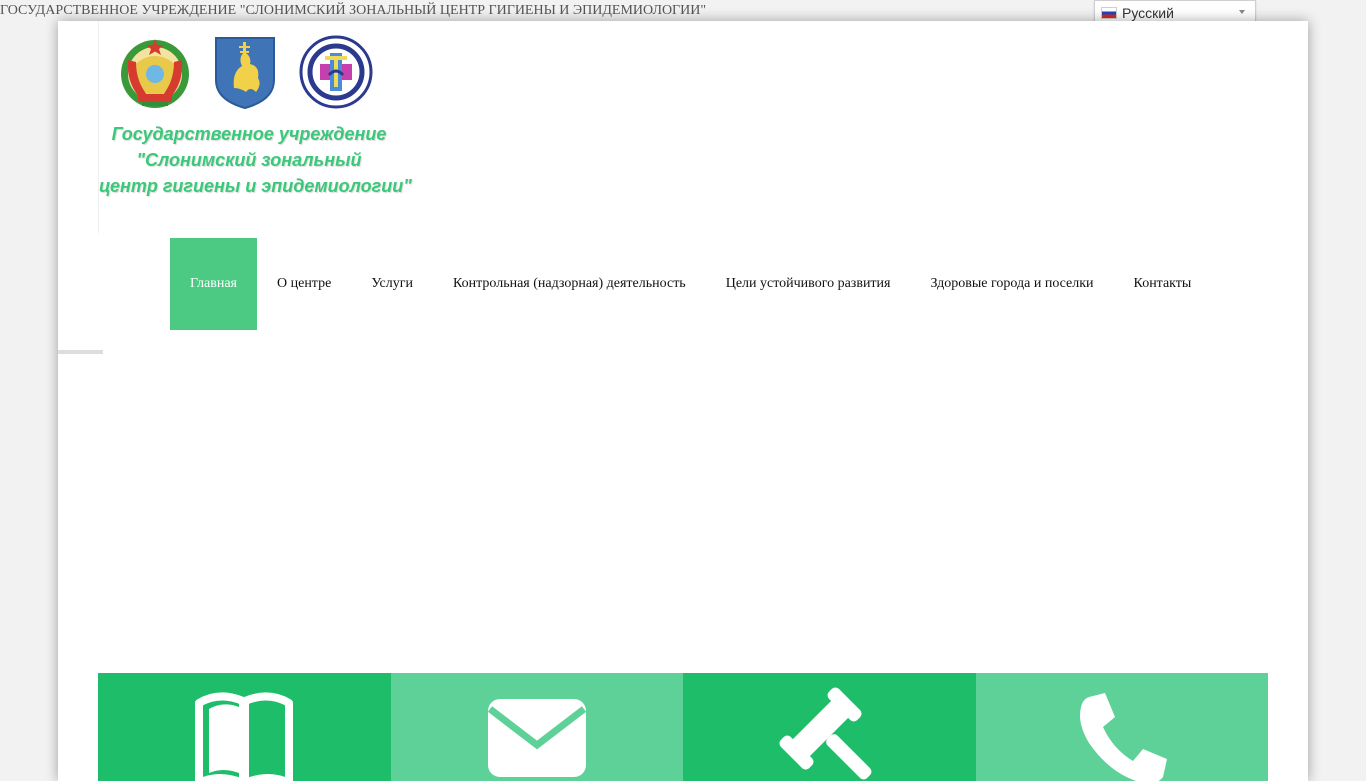  What do you see at coordinates (808, 284) in the screenshot?
I see `nav-item-sustainable-development: Цели устойчивого развития` at bounding box center [808, 284].